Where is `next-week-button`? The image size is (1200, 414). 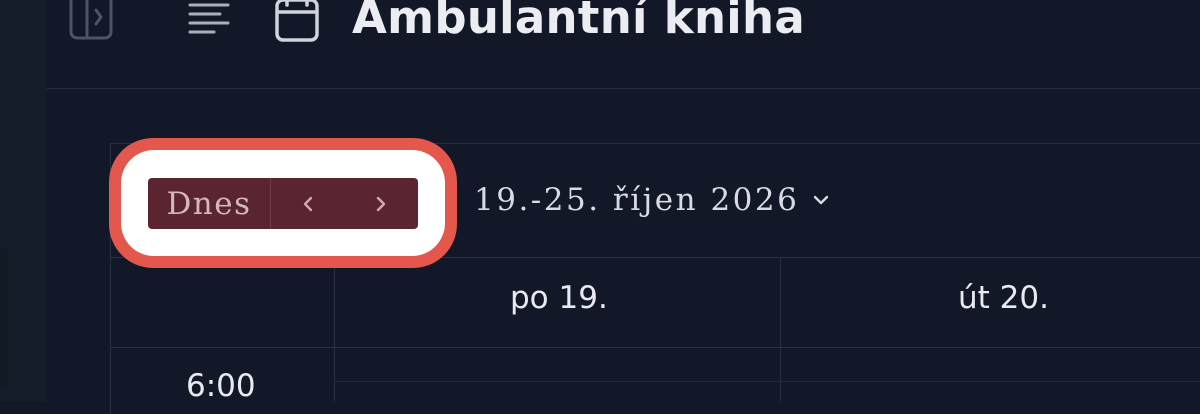 next-week-button is located at coordinates (382, 203).